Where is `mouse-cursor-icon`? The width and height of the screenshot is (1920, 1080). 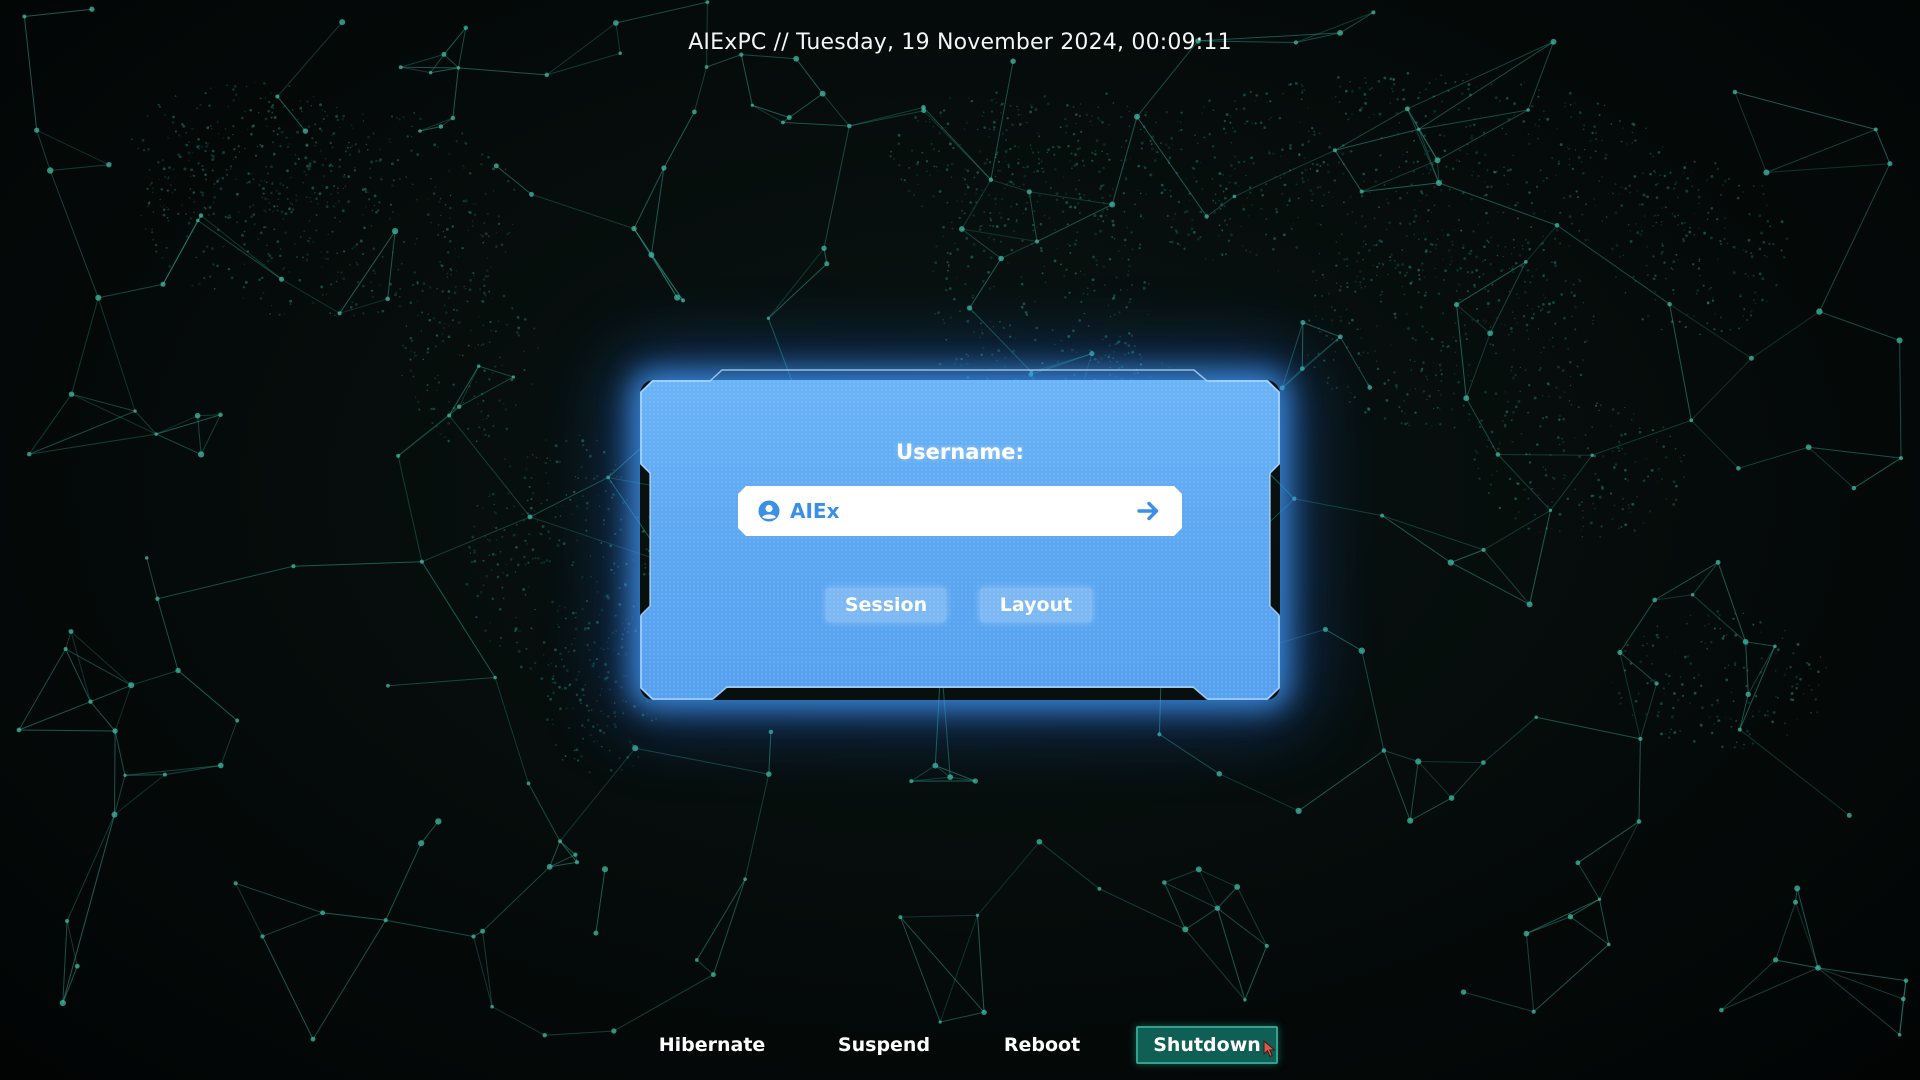
mouse-cursor-icon is located at coordinates (1269, 1049).